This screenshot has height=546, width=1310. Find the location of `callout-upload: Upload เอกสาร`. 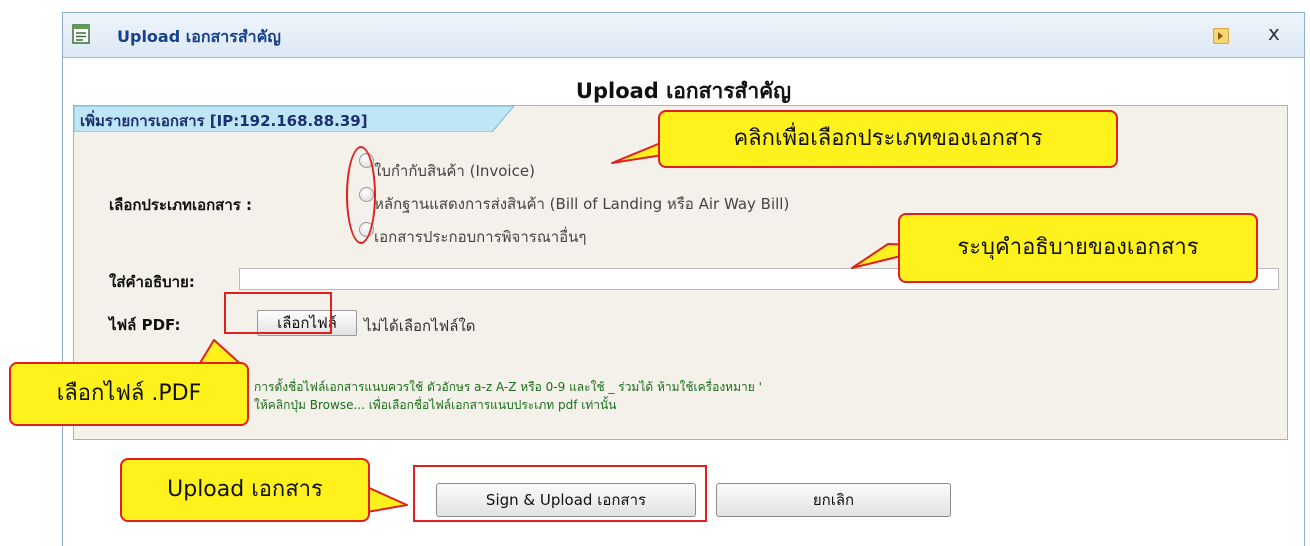

callout-upload: Upload เอกสาร is located at coordinates (245, 490).